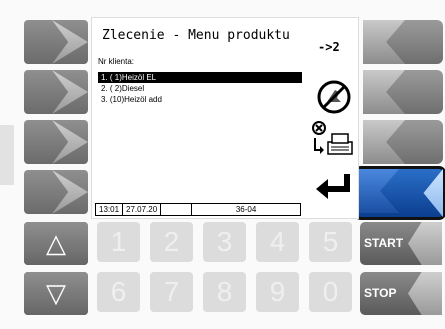 This screenshot has width=445, height=329. Describe the element at coordinates (116, 61) in the screenshot. I see `client-label: Nr klienta:` at that location.